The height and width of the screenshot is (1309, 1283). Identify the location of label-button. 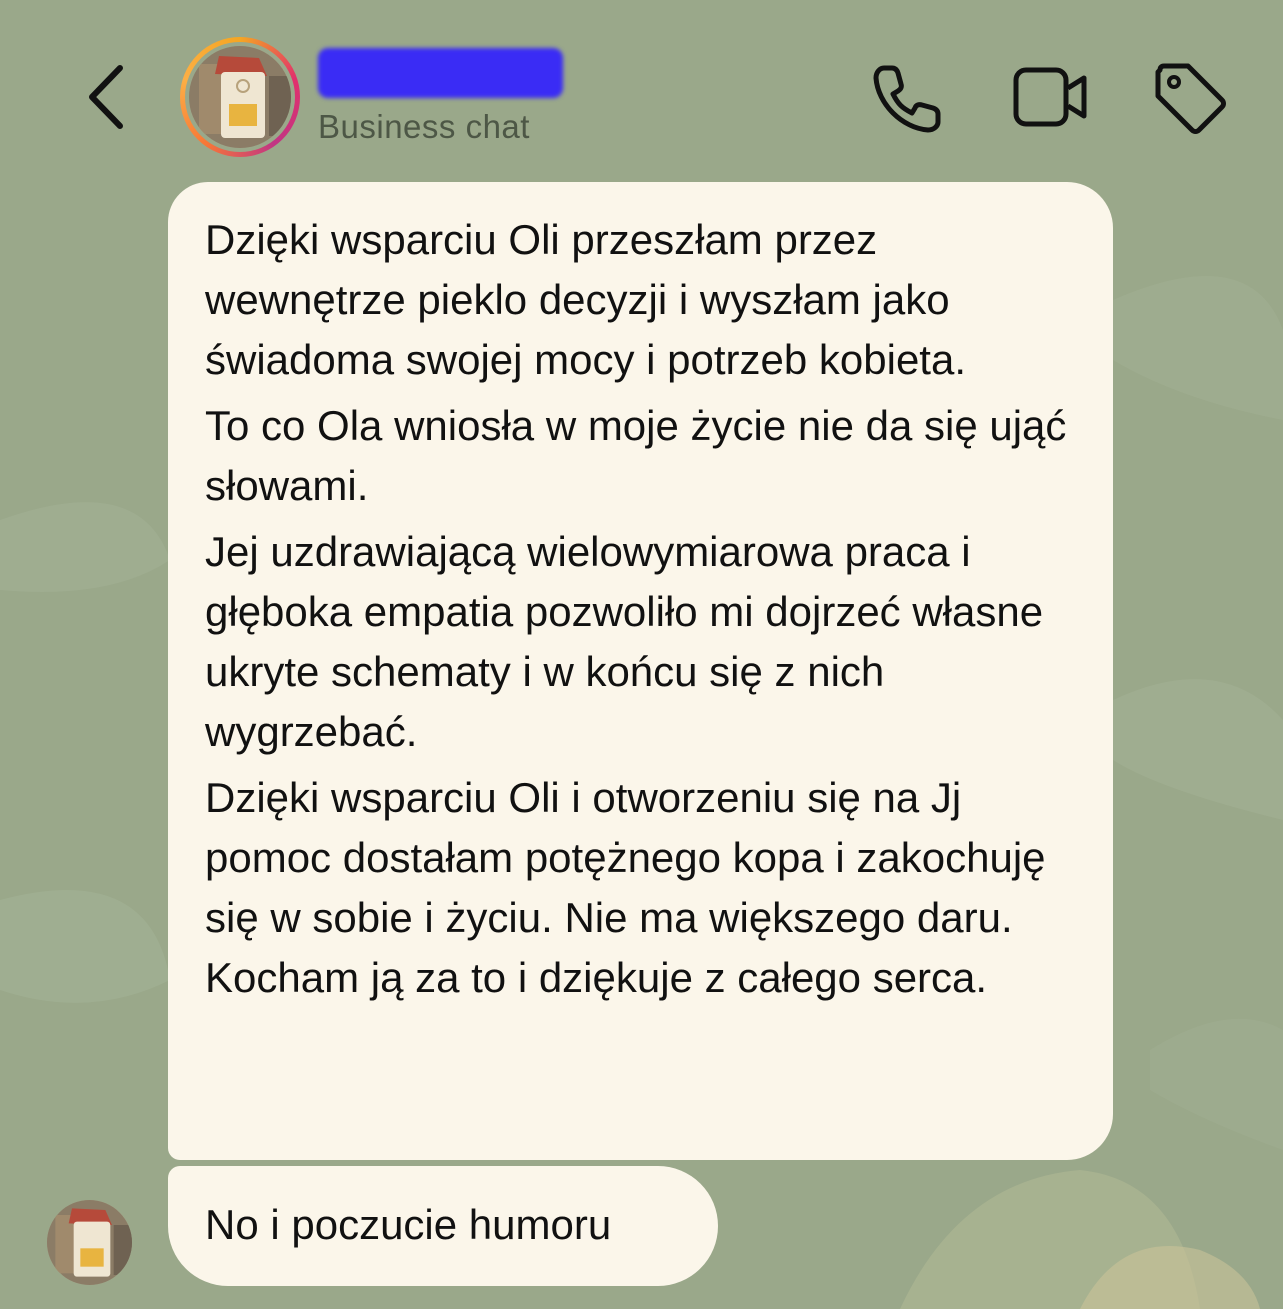
(1190, 98).